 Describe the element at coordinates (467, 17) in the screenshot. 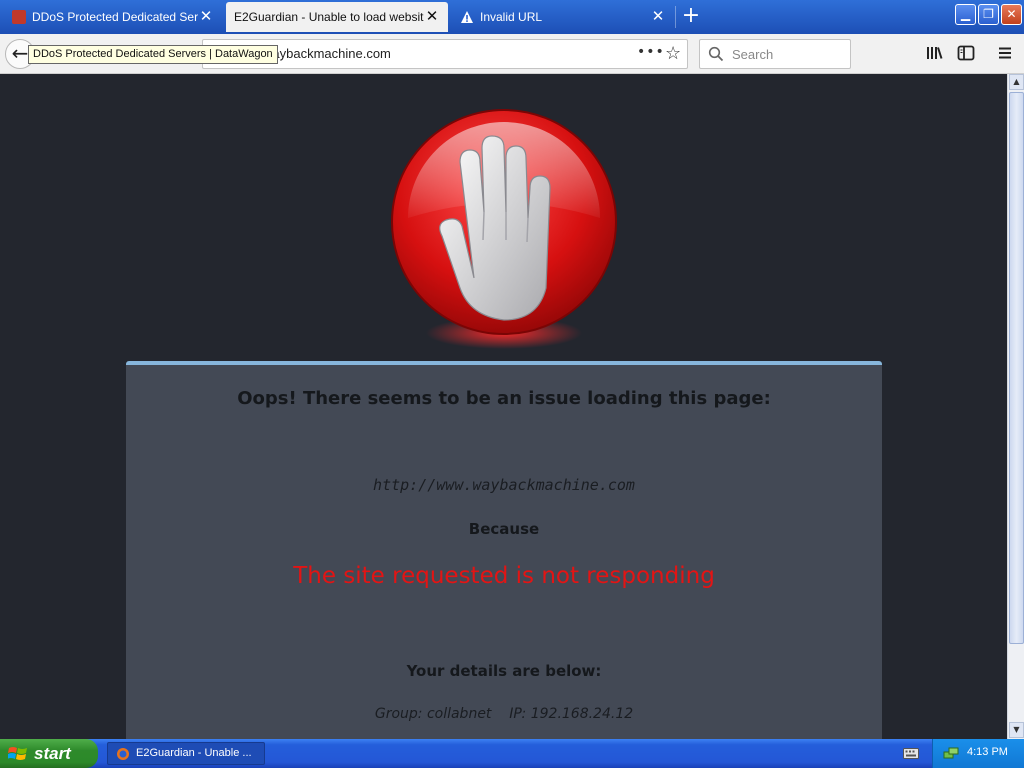

I see `warning-icon` at that location.